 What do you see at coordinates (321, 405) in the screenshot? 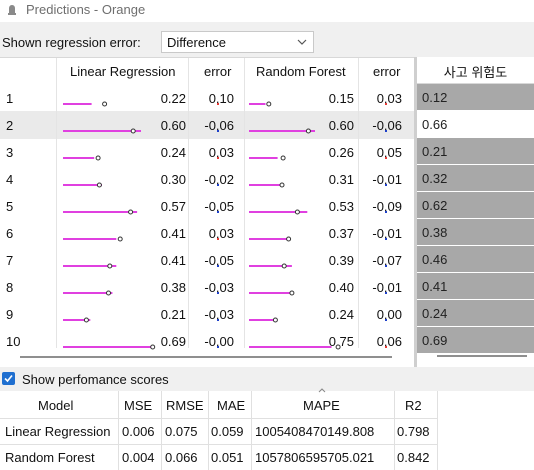
I see `scores-header-mape: MAPE` at bounding box center [321, 405].